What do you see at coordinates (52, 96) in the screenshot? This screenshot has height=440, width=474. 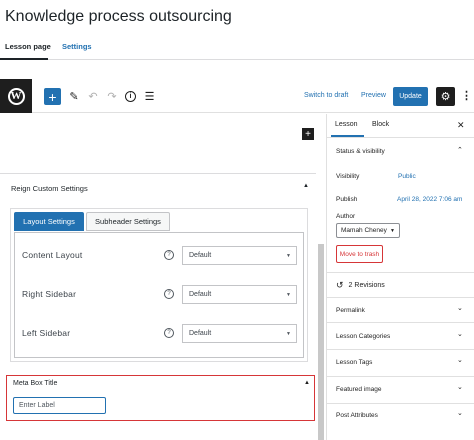 I see `add-block-button: +` at bounding box center [52, 96].